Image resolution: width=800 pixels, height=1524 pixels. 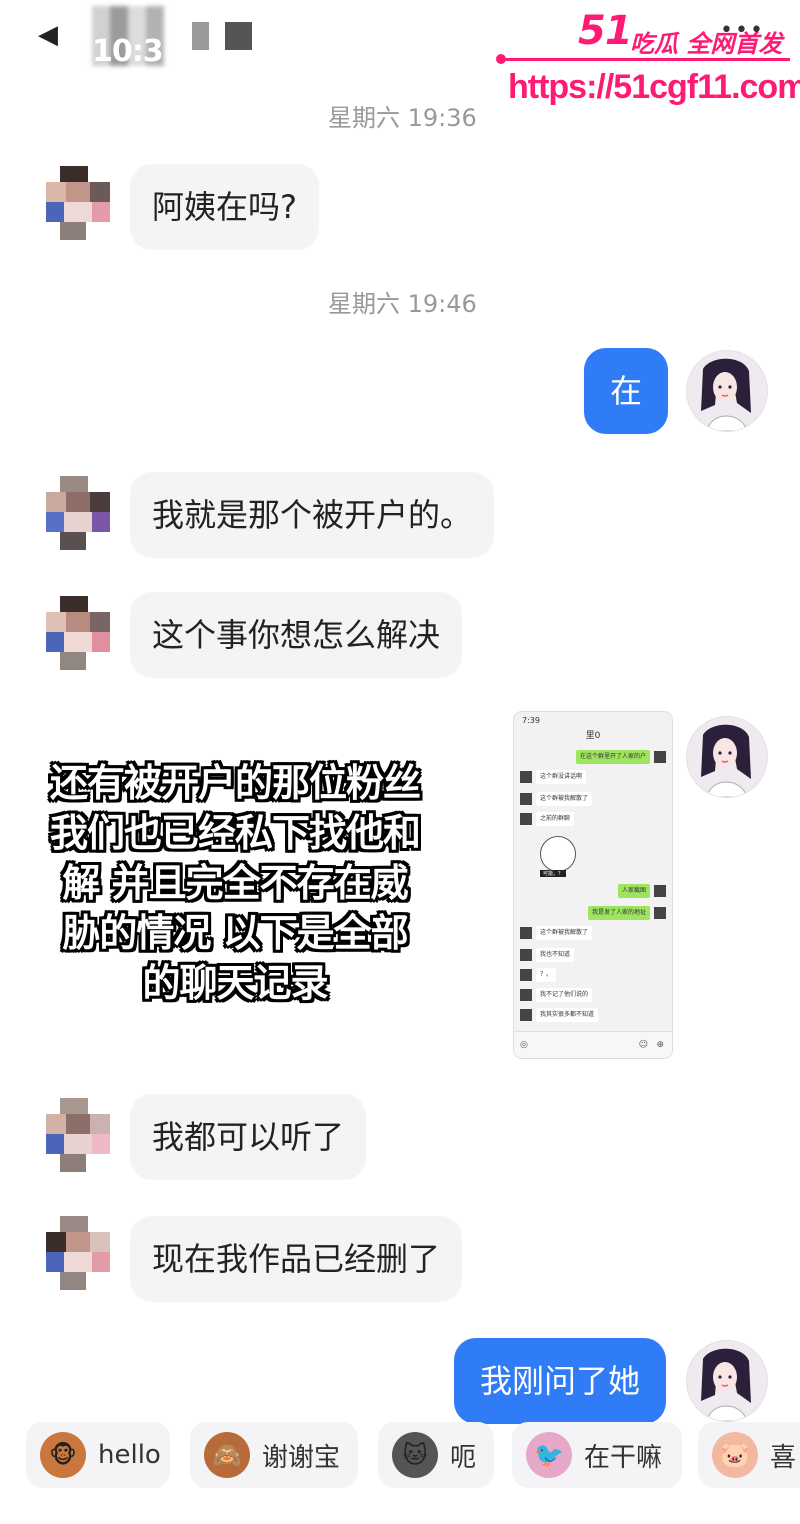 What do you see at coordinates (593, 1044) in the screenshot?
I see `screenshot-input-bar: ◎ ☺ ⊕` at bounding box center [593, 1044].